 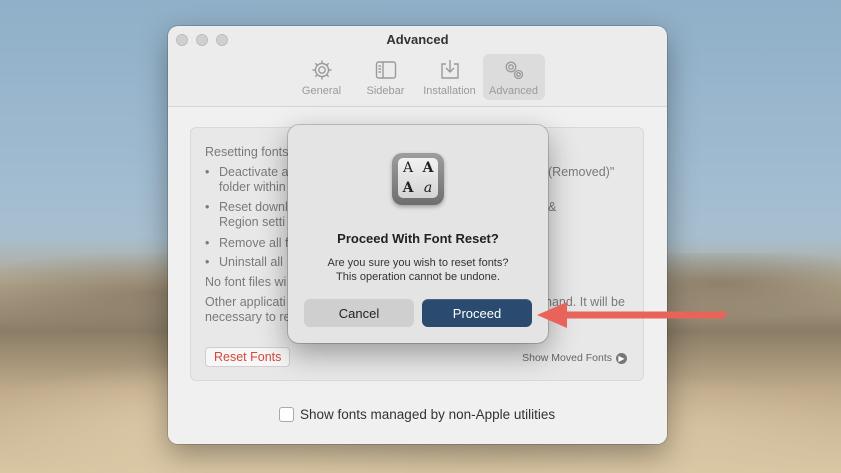 What do you see at coordinates (621, 358) in the screenshot?
I see `arrow-right-circle-icon: ▶` at bounding box center [621, 358].